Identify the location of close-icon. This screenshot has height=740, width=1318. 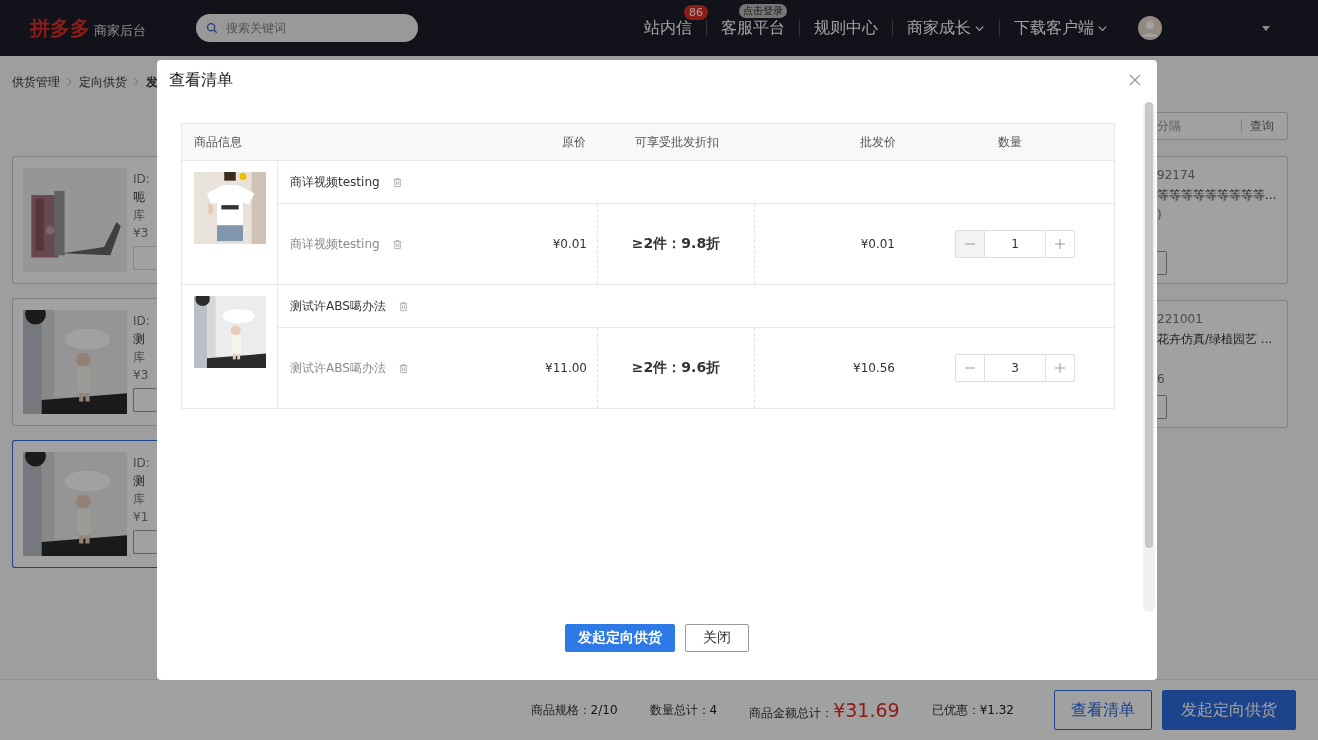
(1135, 80).